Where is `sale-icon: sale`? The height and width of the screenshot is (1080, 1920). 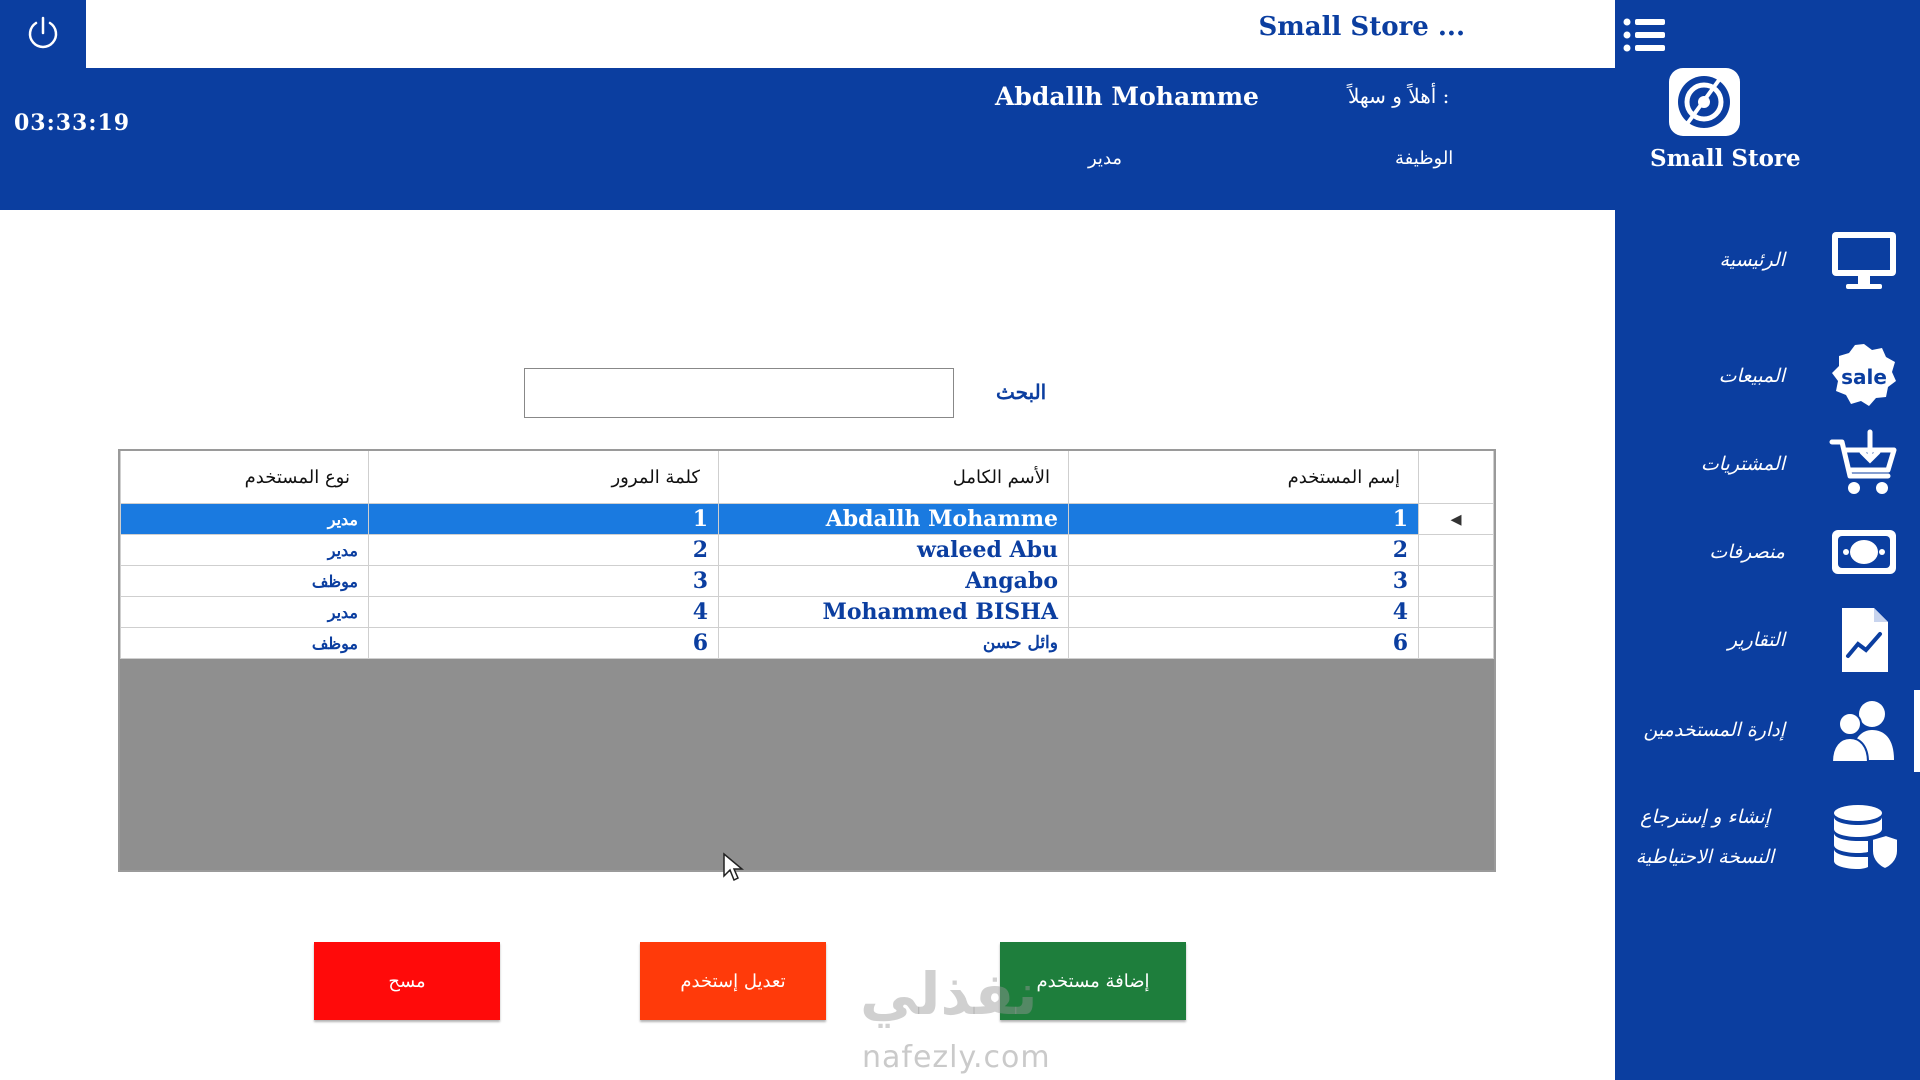
sale-icon: sale is located at coordinates (1864, 375).